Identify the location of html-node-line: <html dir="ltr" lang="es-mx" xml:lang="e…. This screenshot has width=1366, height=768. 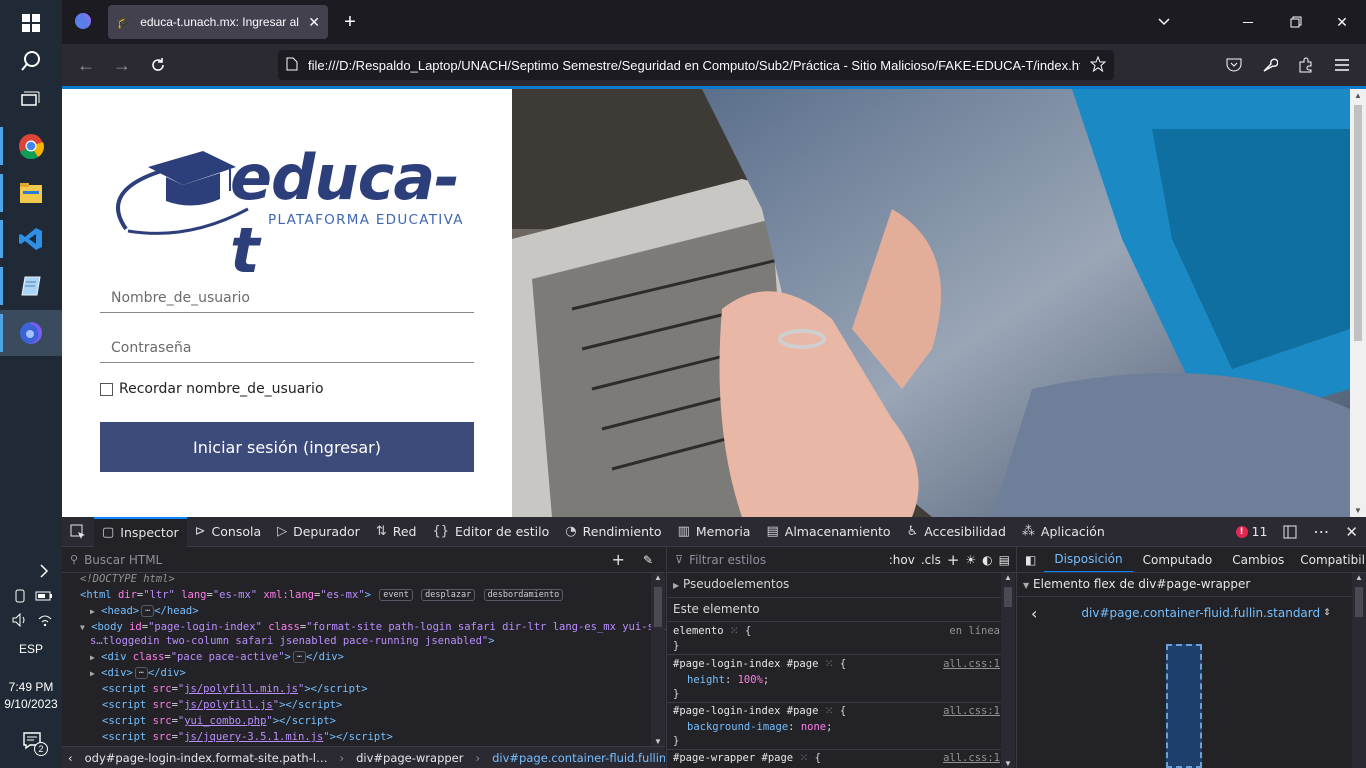
(322, 597).